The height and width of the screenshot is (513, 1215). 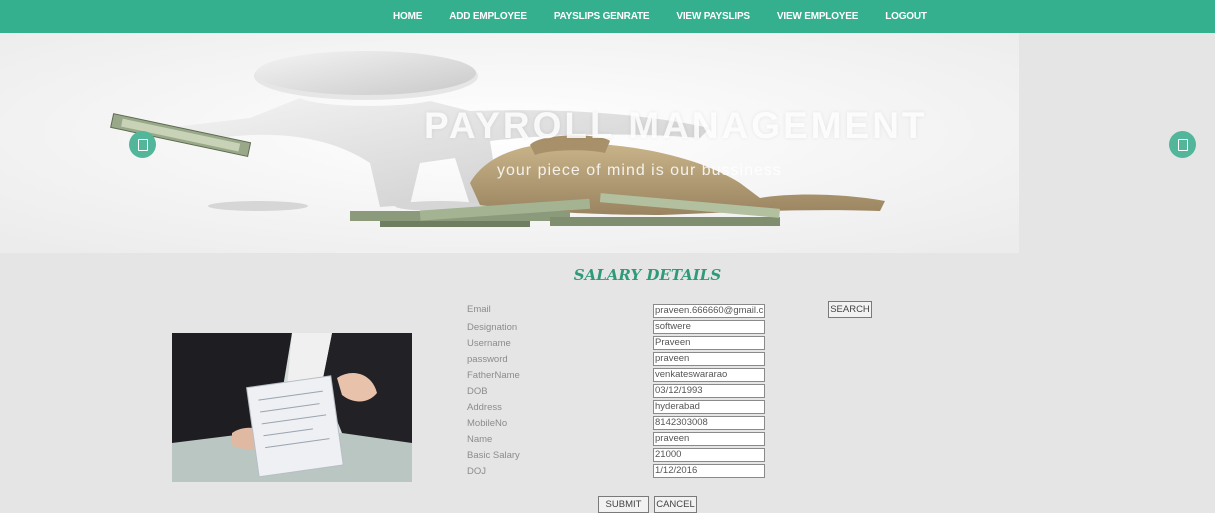 I want to click on basic-salary-label: Basic Salary, so click(x=493, y=455).